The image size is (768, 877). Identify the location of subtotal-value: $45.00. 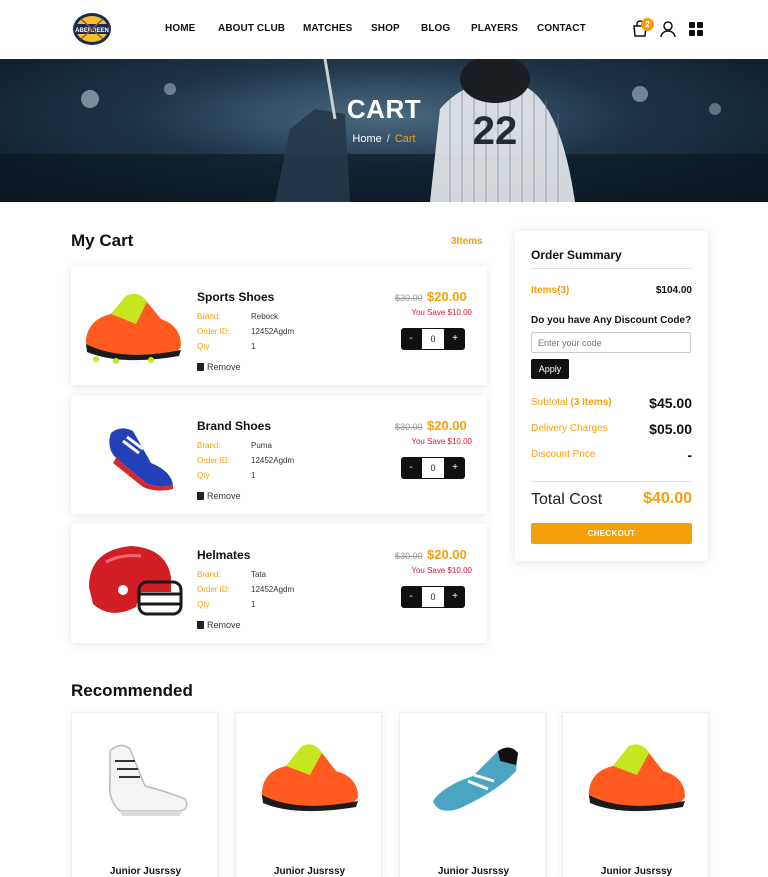
(670, 403).